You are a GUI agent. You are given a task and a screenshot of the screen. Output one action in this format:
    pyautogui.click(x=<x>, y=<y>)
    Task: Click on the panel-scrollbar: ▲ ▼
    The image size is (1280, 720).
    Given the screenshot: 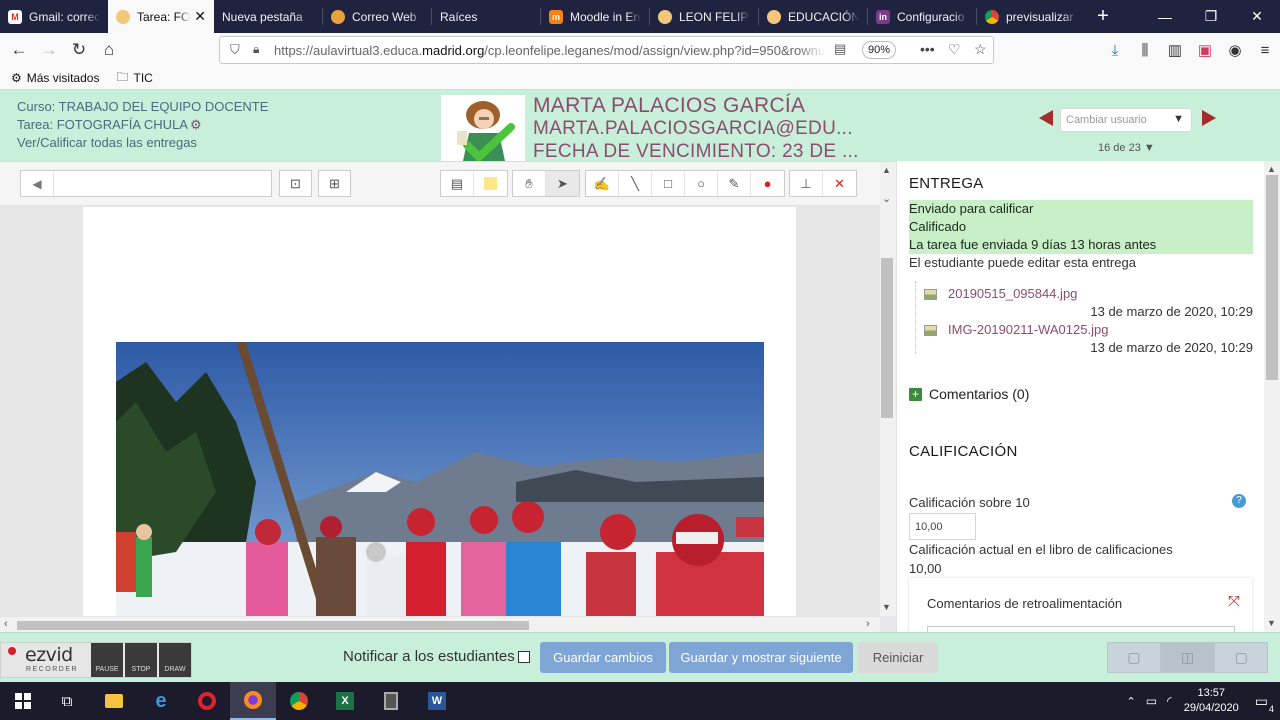 What is the action you would take?
    pyautogui.click(x=1272, y=396)
    